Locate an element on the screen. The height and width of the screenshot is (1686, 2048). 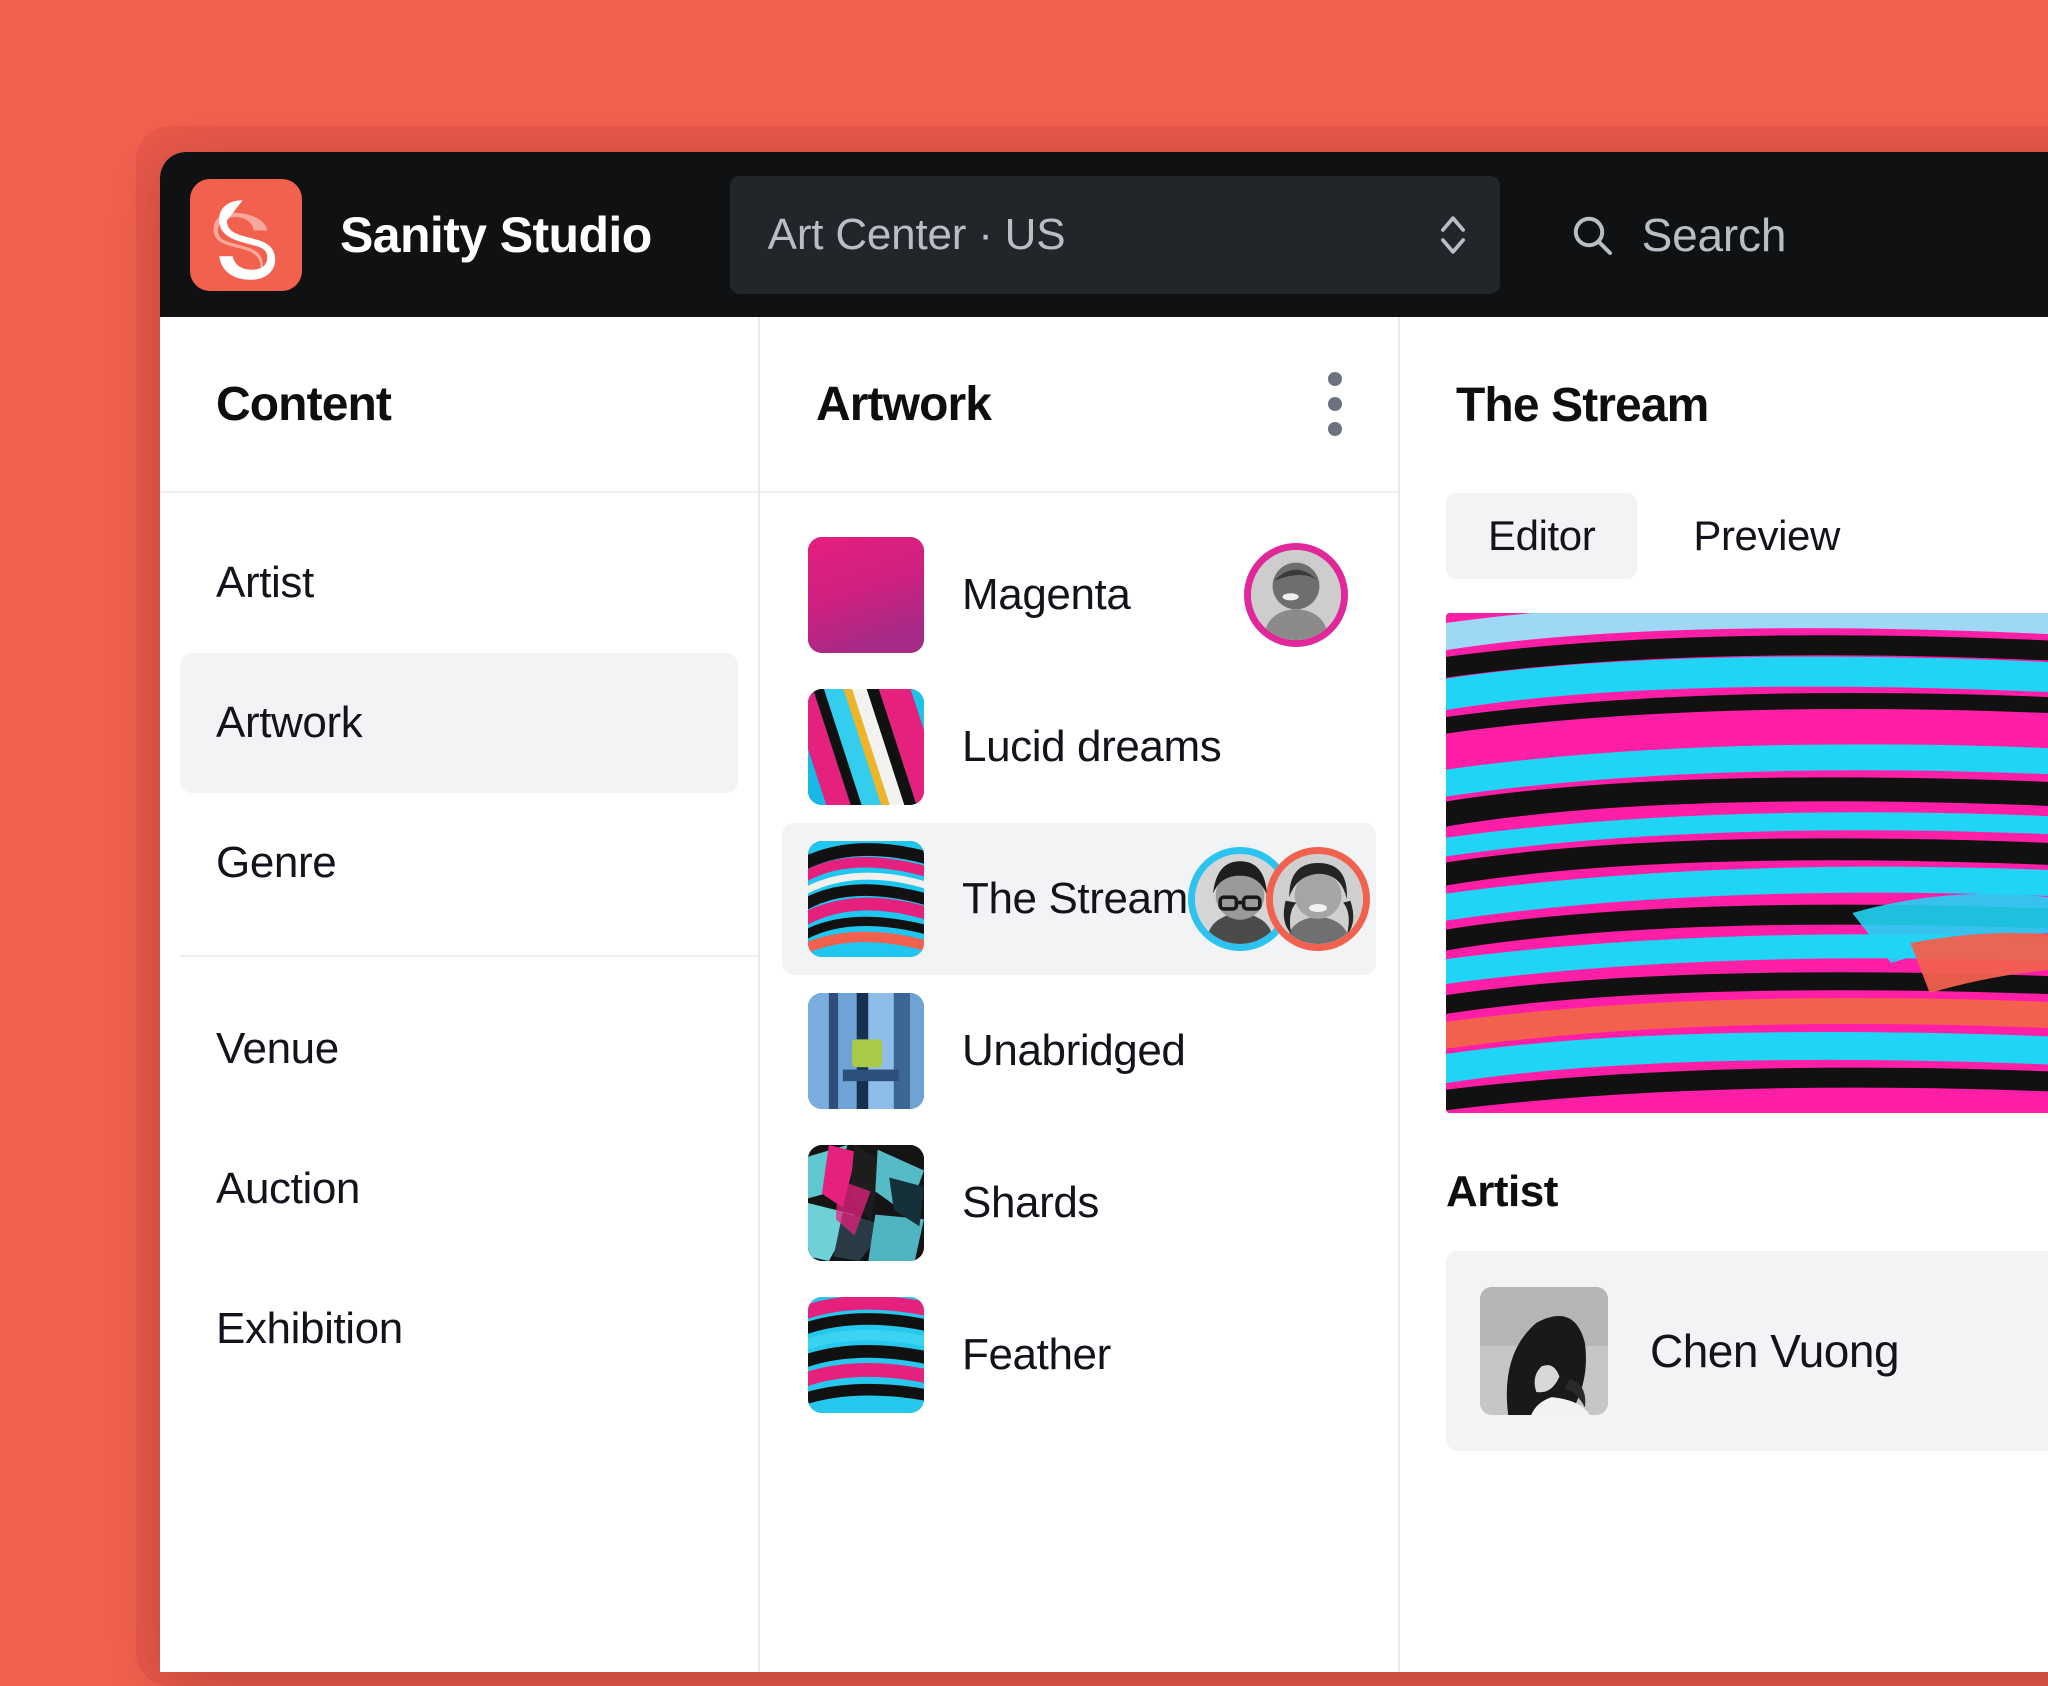
list-item: The Stream is located at coordinates (1079, 899).